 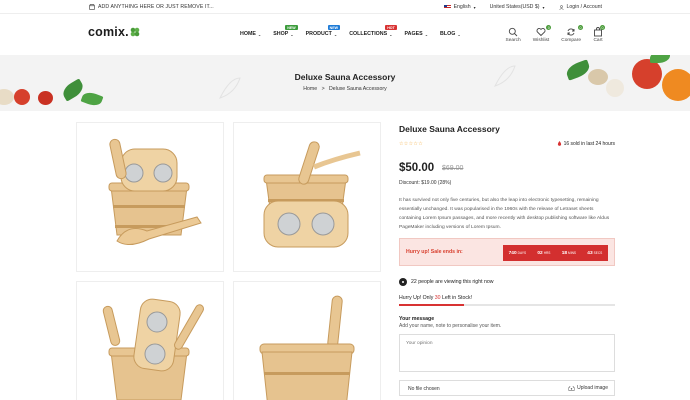 I want to click on cart-label: Cart, so click(x=598, y=40).